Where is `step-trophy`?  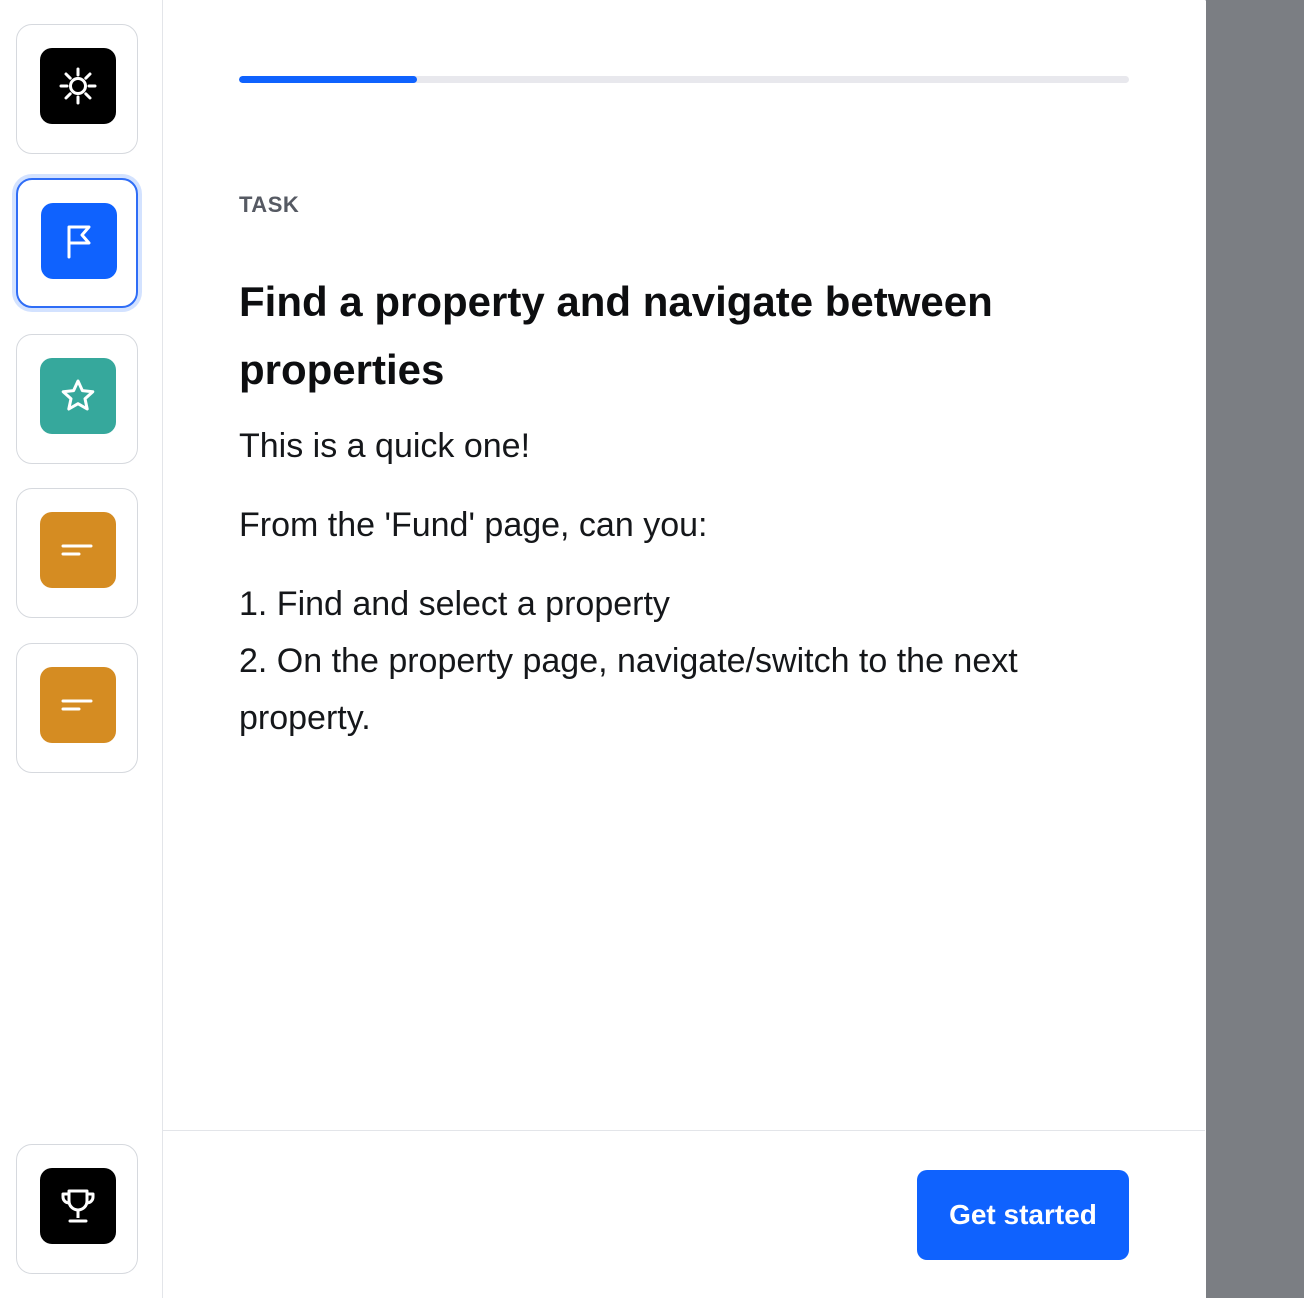 step-trophy is located at coordinates (77, 1209).